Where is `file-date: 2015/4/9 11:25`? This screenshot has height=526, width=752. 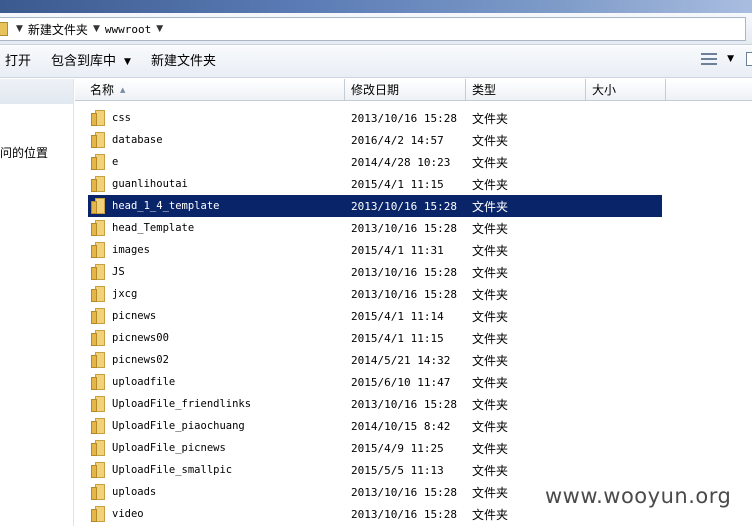
file-date: 2015/4/9 11:25 is located at coordinates (397, 448).